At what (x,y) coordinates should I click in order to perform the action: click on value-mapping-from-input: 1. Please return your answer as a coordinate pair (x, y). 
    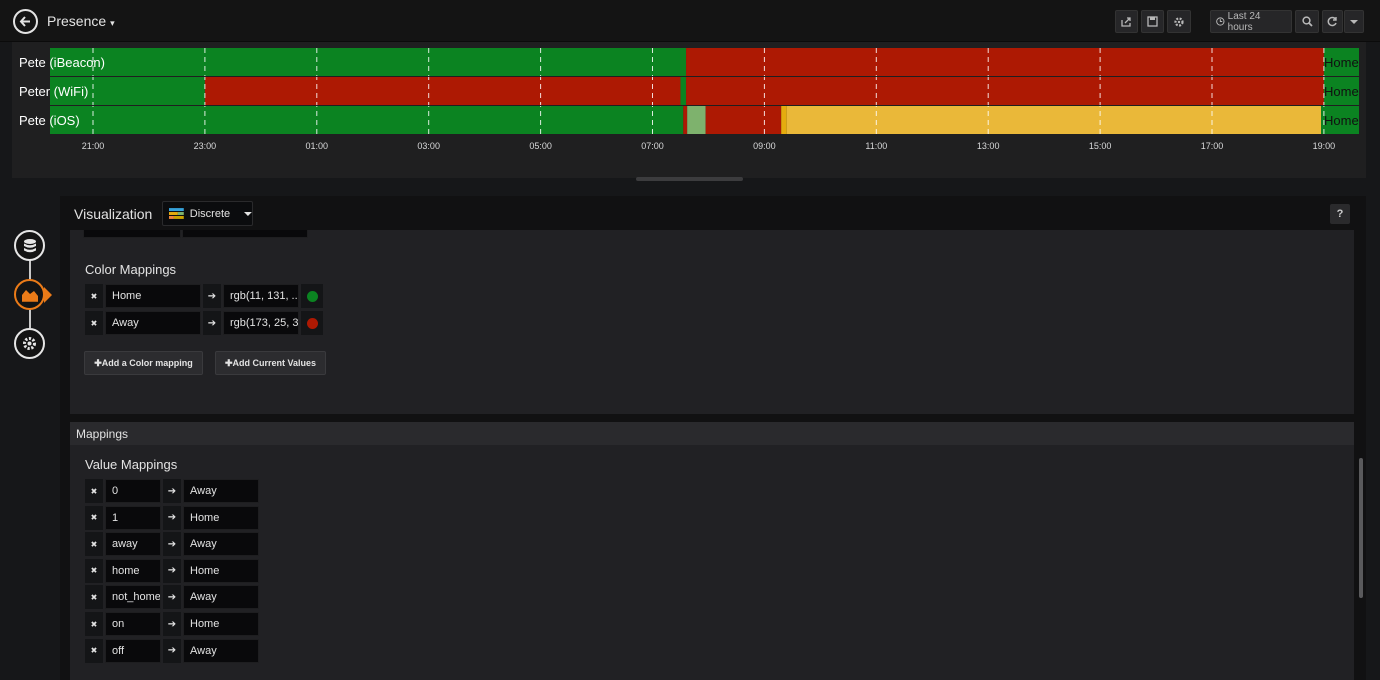
    Looking at the image, I should click on (133, 517).